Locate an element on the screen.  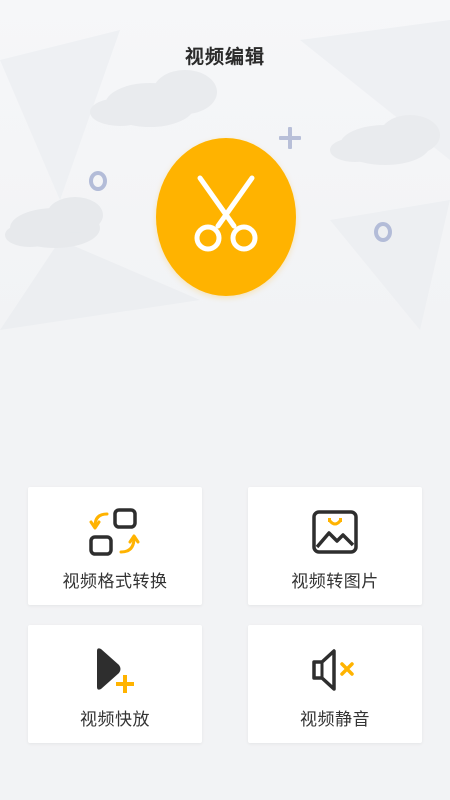
video-mute-label: 视频静音 is located at coordinates (335, 720).